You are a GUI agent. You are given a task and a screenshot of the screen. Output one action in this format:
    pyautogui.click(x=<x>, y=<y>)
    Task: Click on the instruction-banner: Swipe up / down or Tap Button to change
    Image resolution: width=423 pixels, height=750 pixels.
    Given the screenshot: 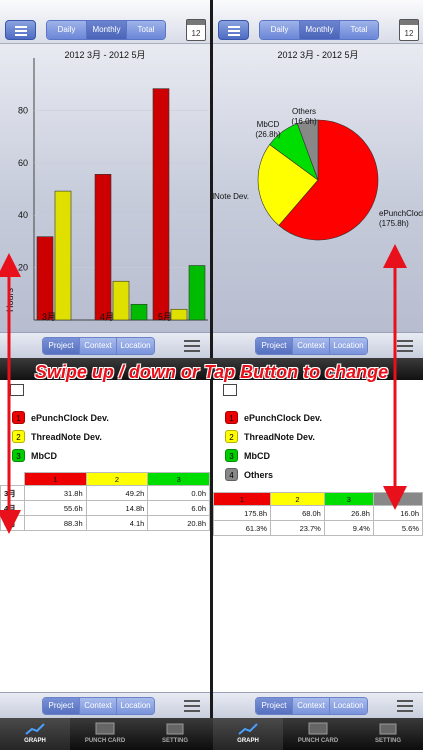 What is the action you would take?
    pyautogui.click(x=211, y=372)
    